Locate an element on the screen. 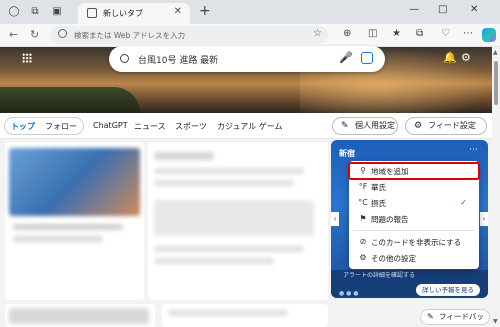  menu-divider is located at coordinates (414, 230).